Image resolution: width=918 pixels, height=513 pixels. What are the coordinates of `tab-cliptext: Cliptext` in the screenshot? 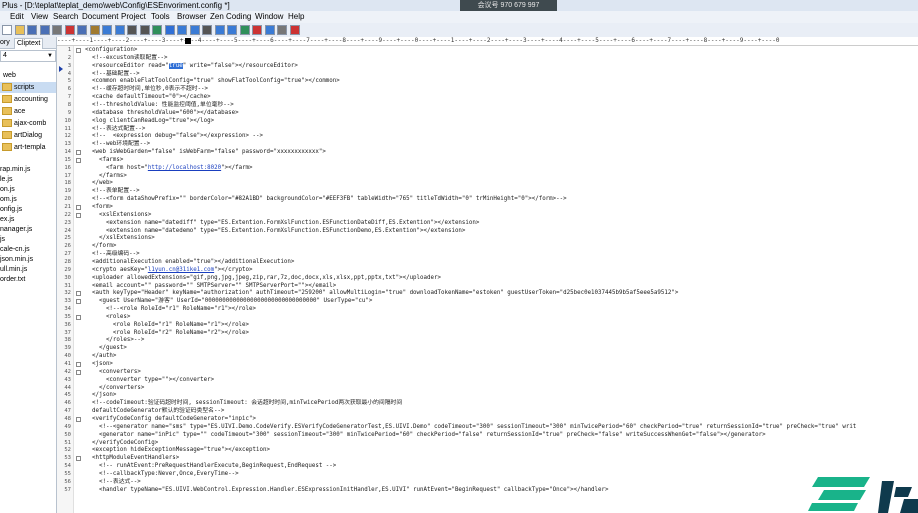 It's located at (29, 43).